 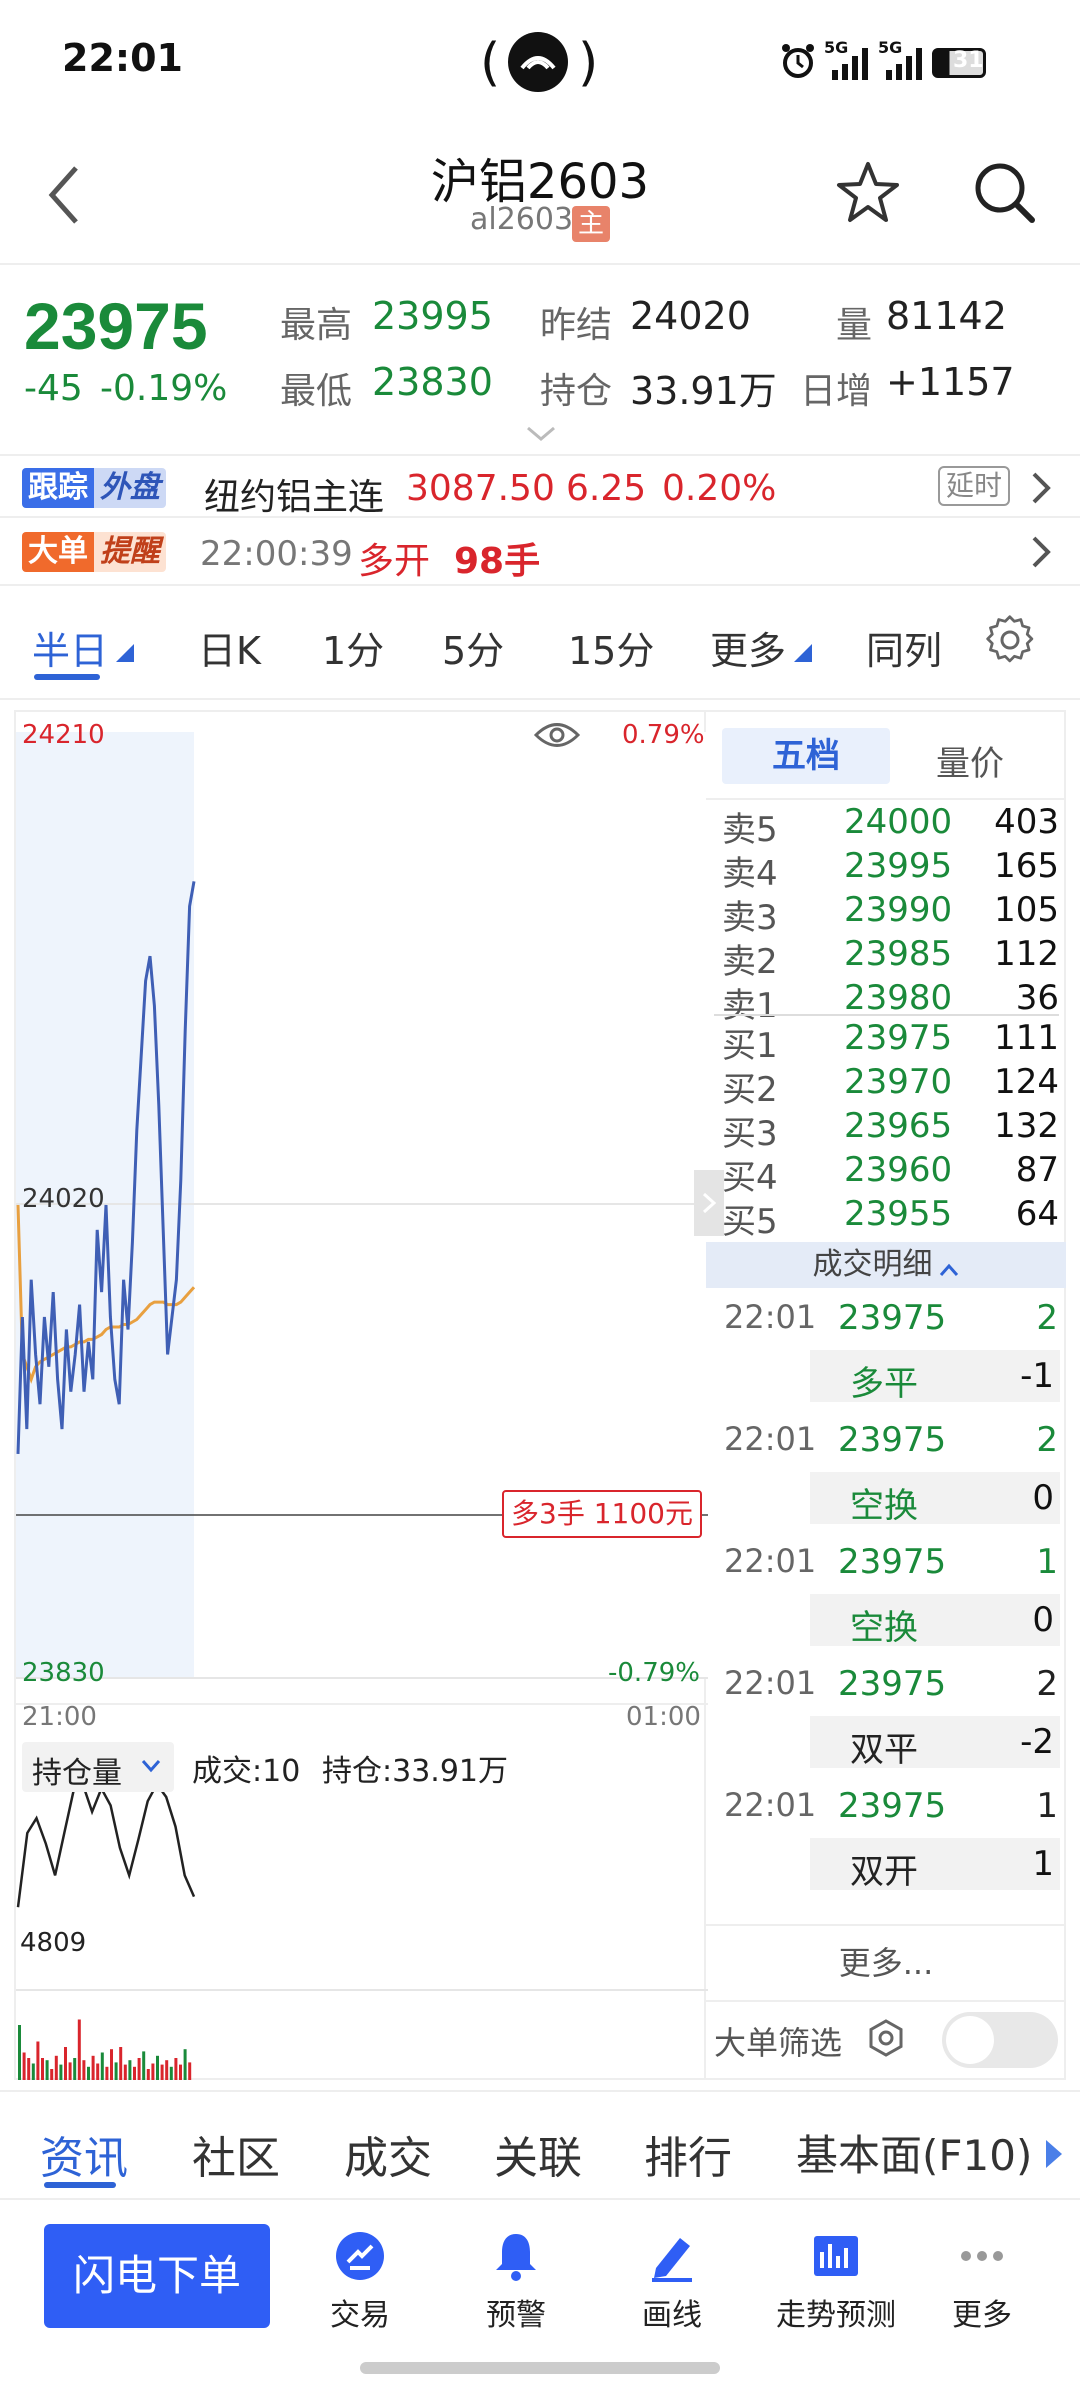 I want to click on trade-button: 交易, so click(x=360, y=2281).